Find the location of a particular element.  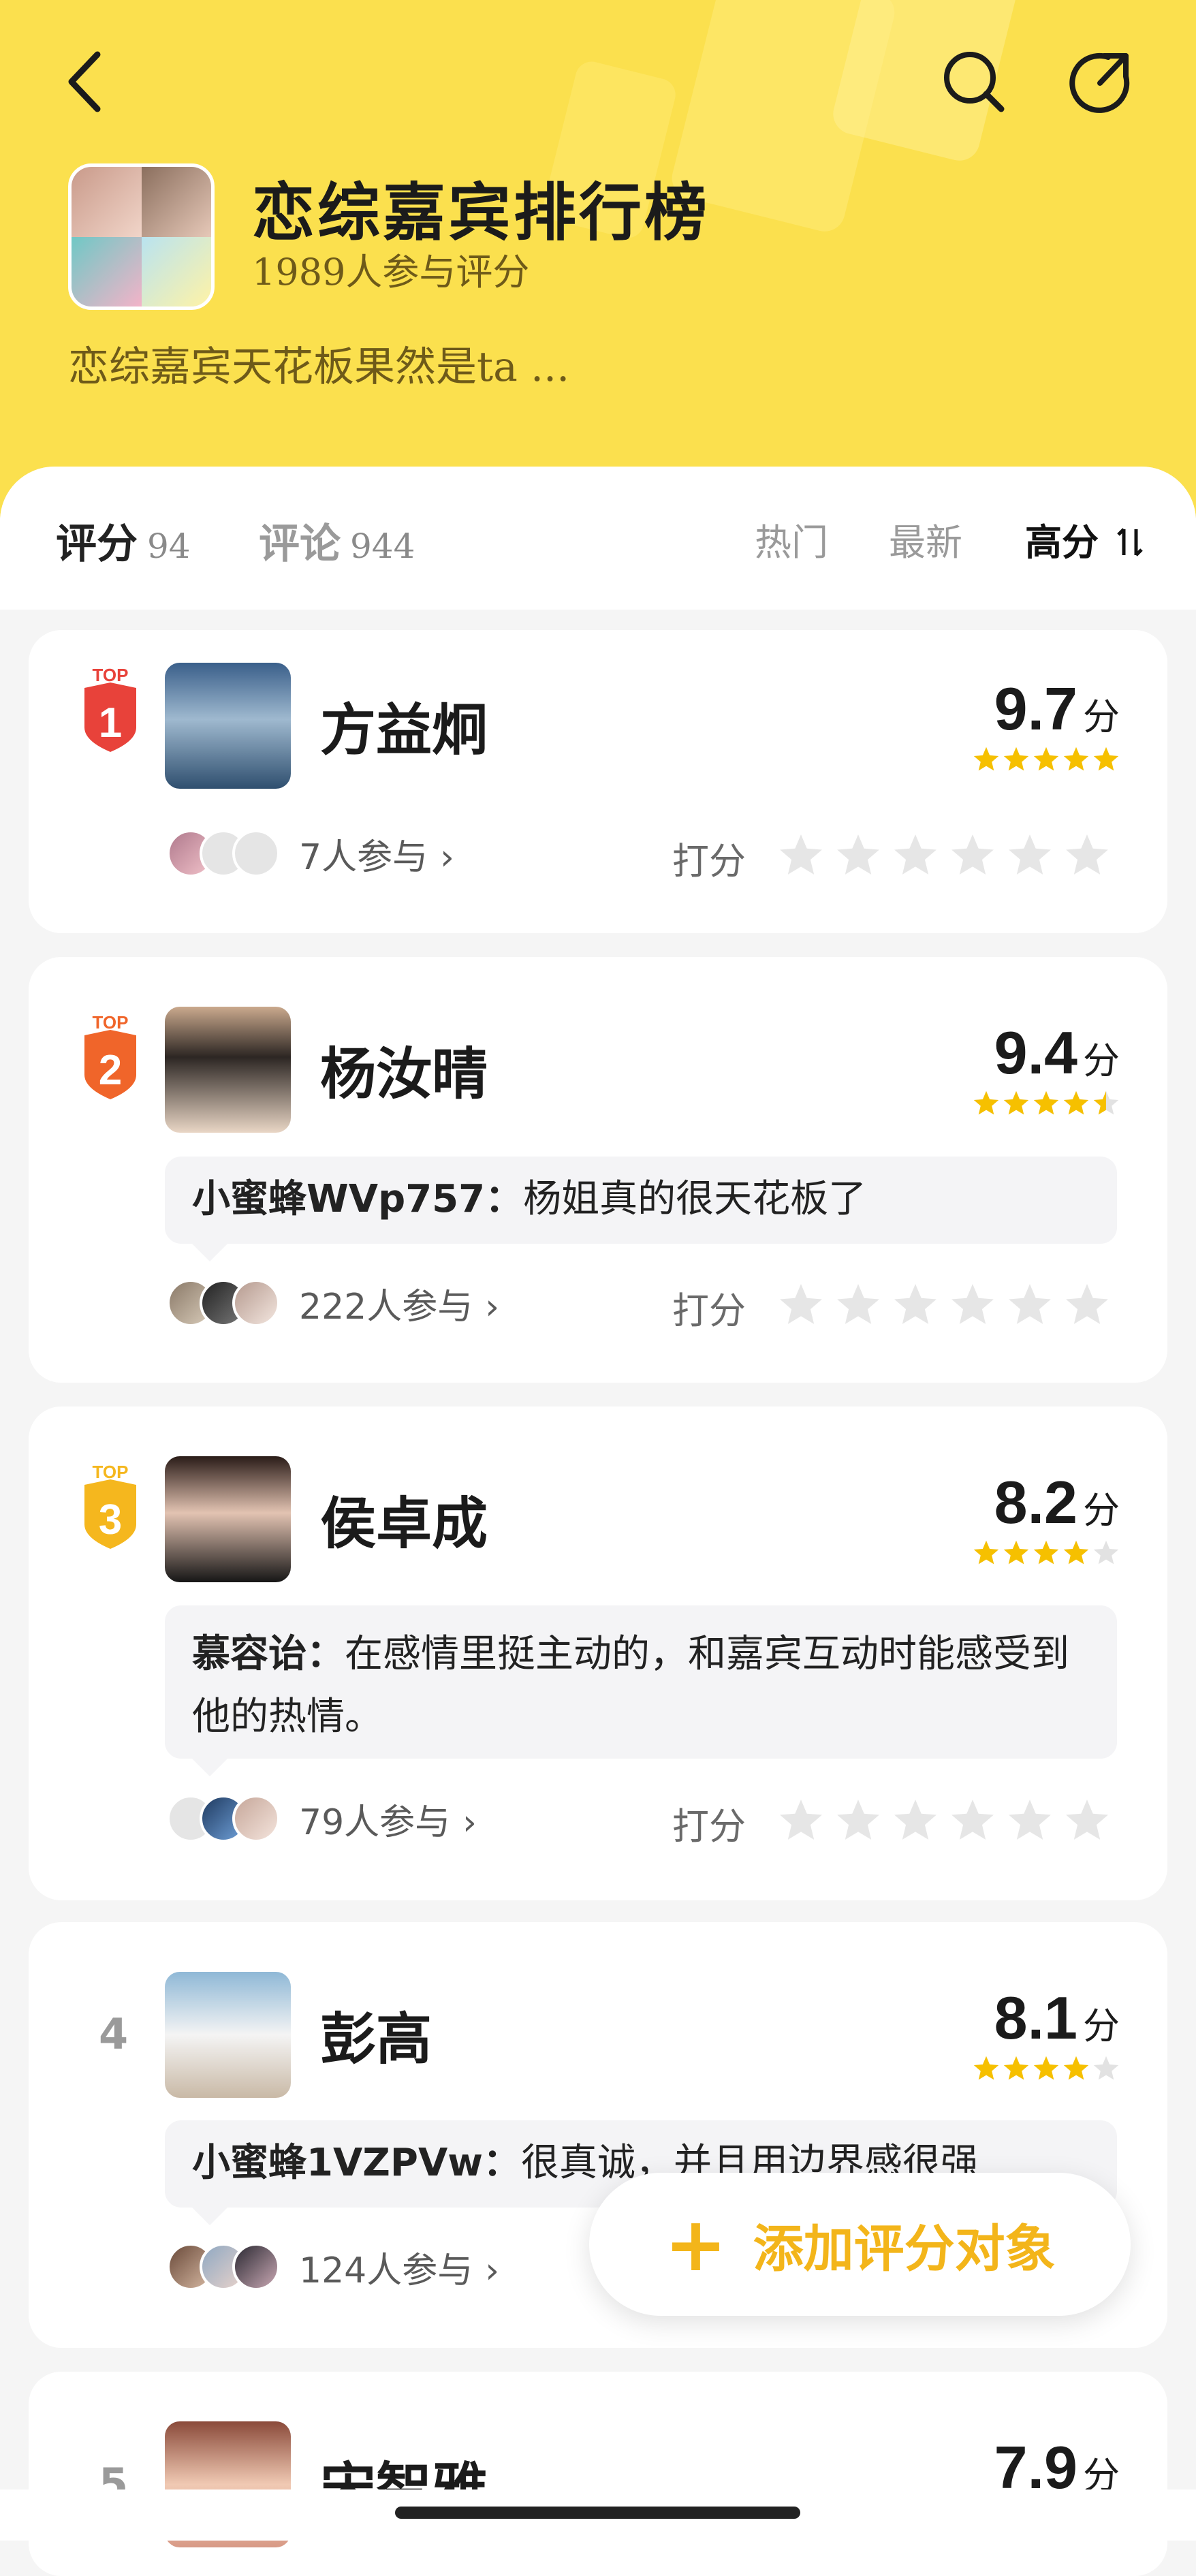

add-rating-target-button: + 添加评分对象 is located at coordinates (860, 2244).